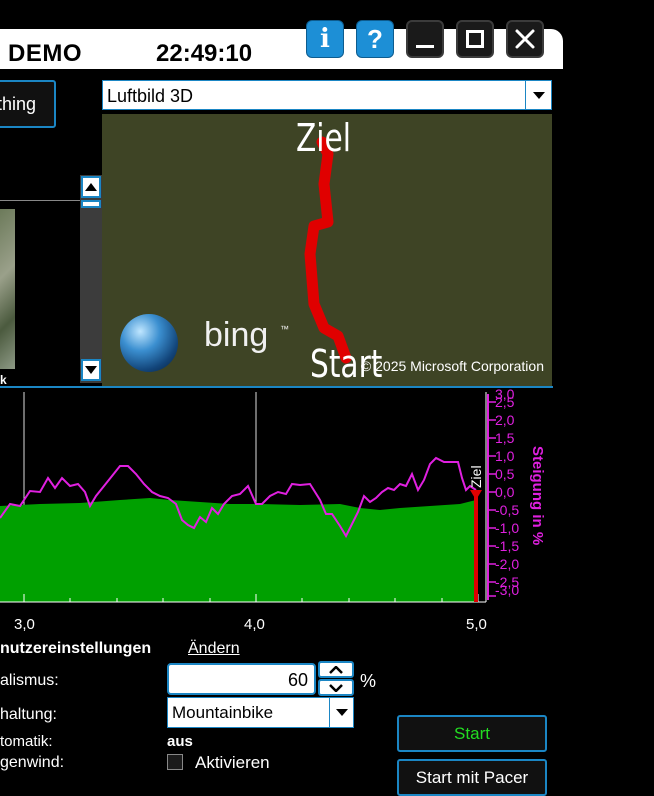 This screenshot has height=796, width=654. Describe the element at coordinates (507, 590) in the screenshot. I see `y-tick-label: -3,0` at that location.